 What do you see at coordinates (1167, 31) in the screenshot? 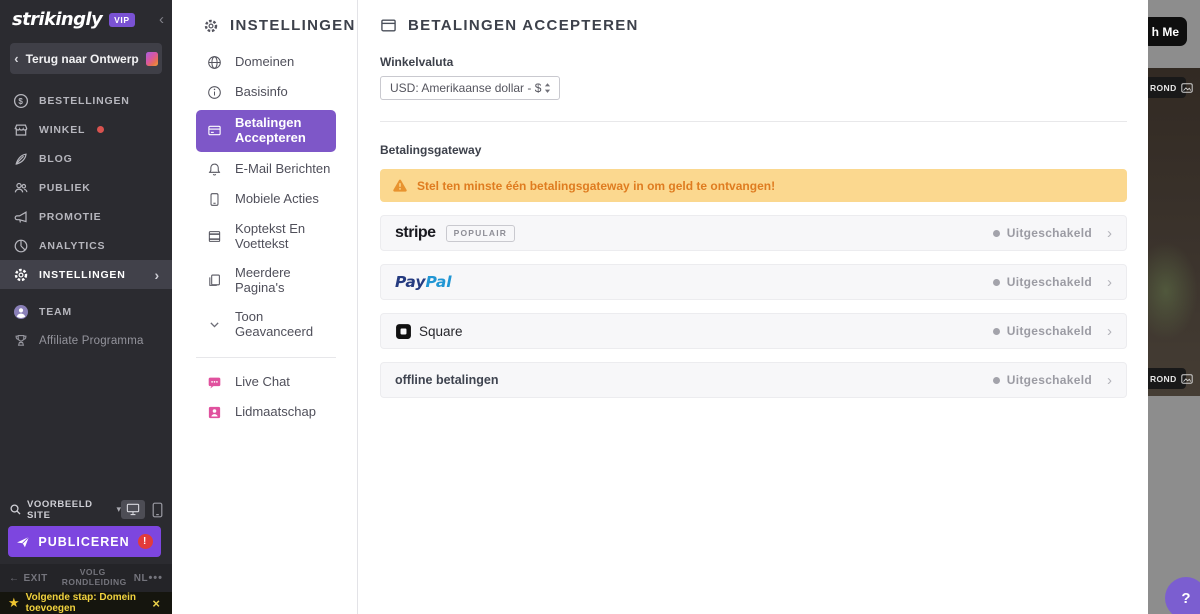
I see `site-cta-button: h Me` at bounding box center [1167, 31].